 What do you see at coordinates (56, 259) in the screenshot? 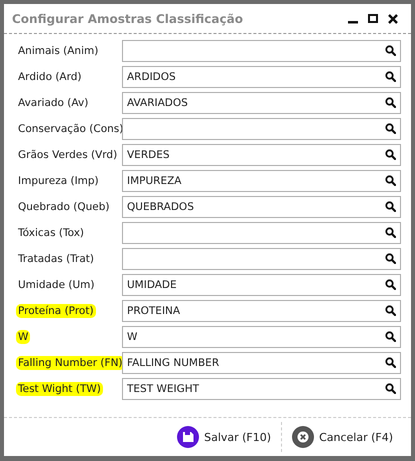
I see `field-label: Tratadas (Trat)` at bounding box center [56, 259].